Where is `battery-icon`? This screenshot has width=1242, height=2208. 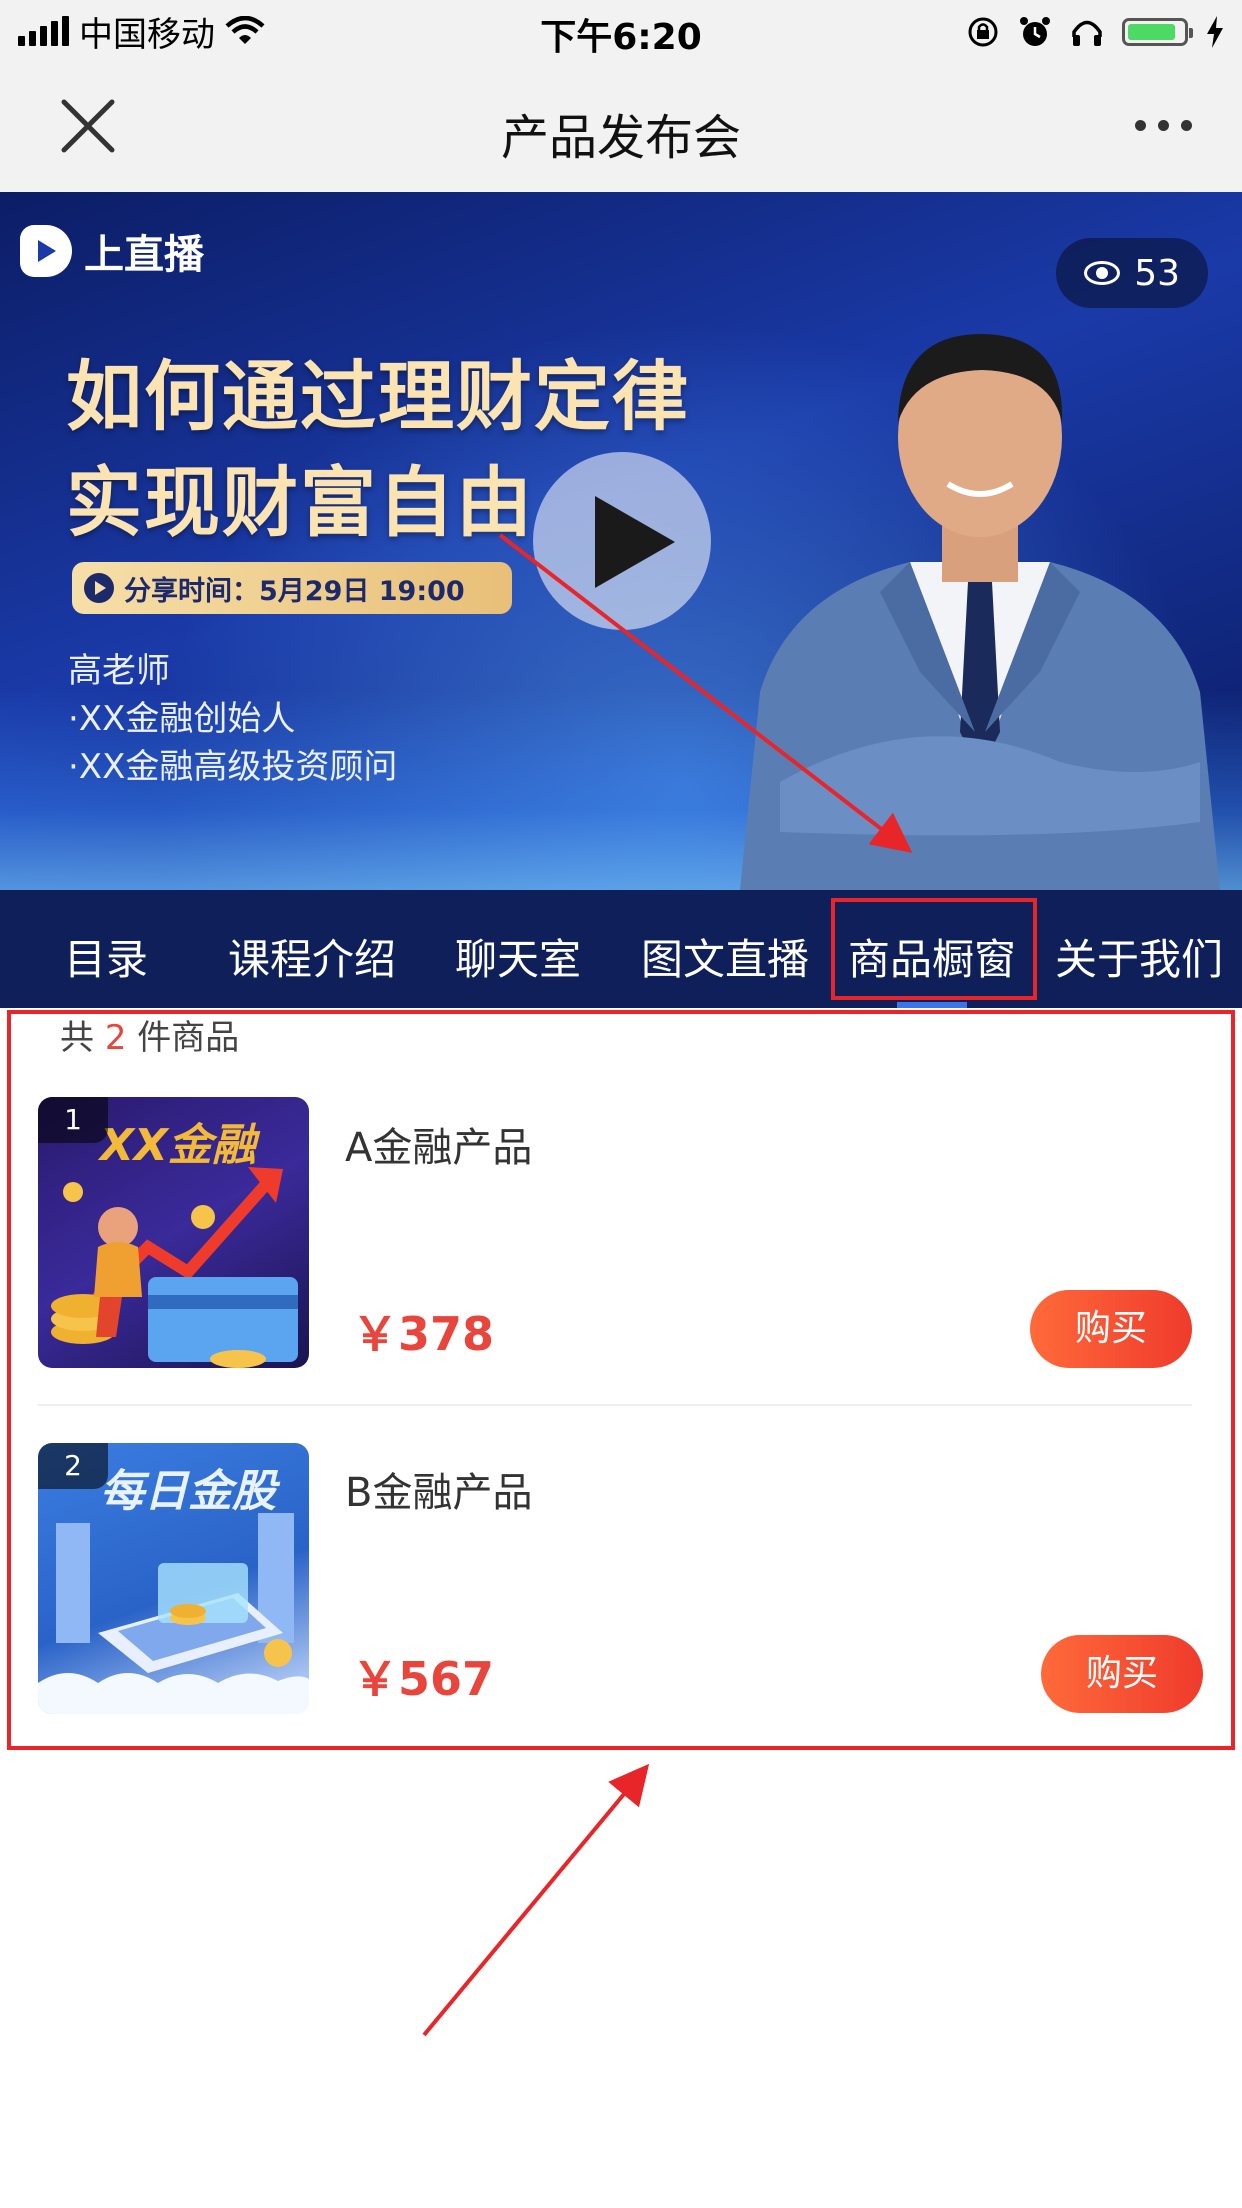
battery-icon is located at coordinates (1157, 32).